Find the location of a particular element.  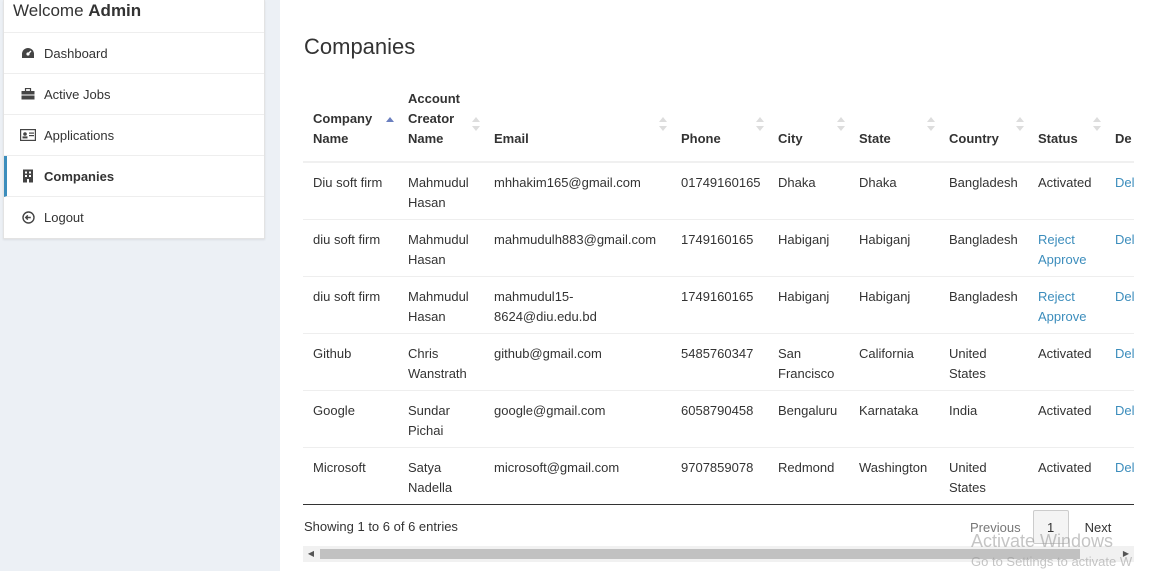

sidebar-item-label: Logout is located at coordinates (64, 217).